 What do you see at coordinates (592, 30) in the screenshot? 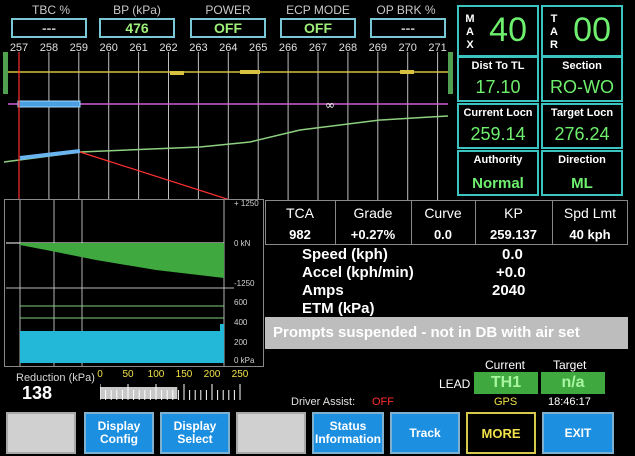
I see `target-speed-value: 00` at bounding box center [592, 30].